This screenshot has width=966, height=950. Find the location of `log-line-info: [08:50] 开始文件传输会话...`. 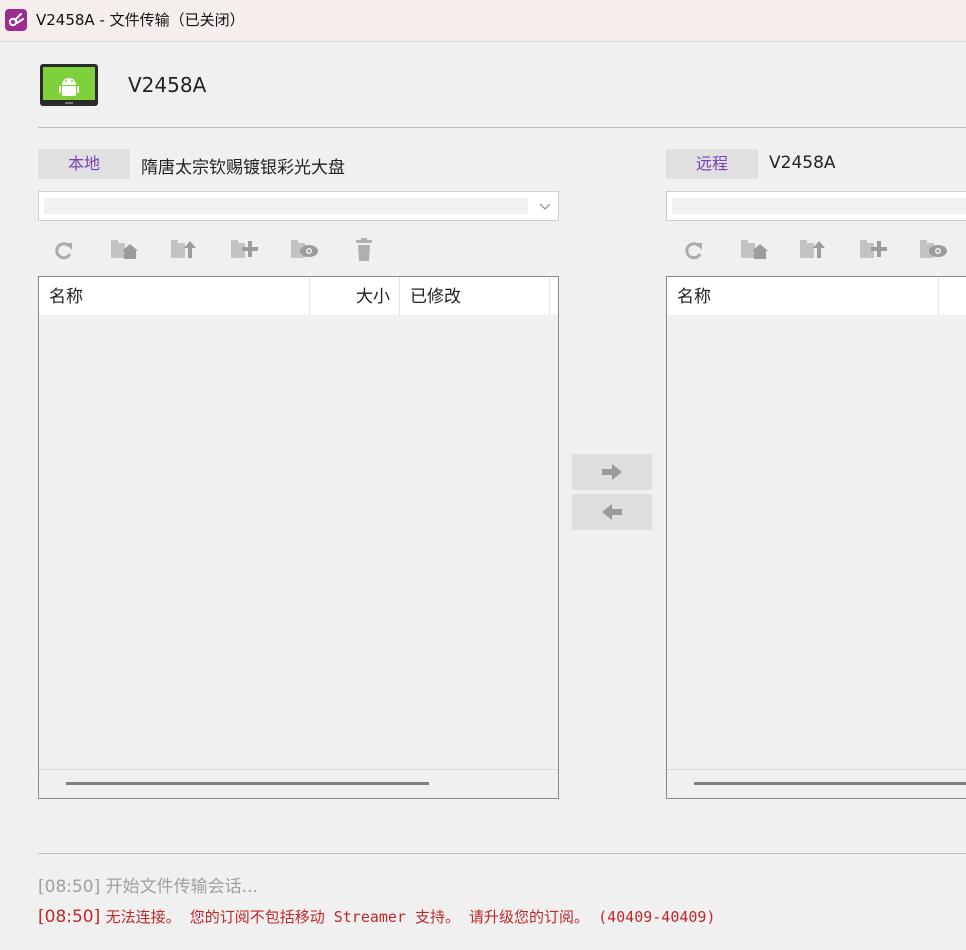

log-line-info: [08:50] 开始文件传输会话... is located at coordinates (148, 884).